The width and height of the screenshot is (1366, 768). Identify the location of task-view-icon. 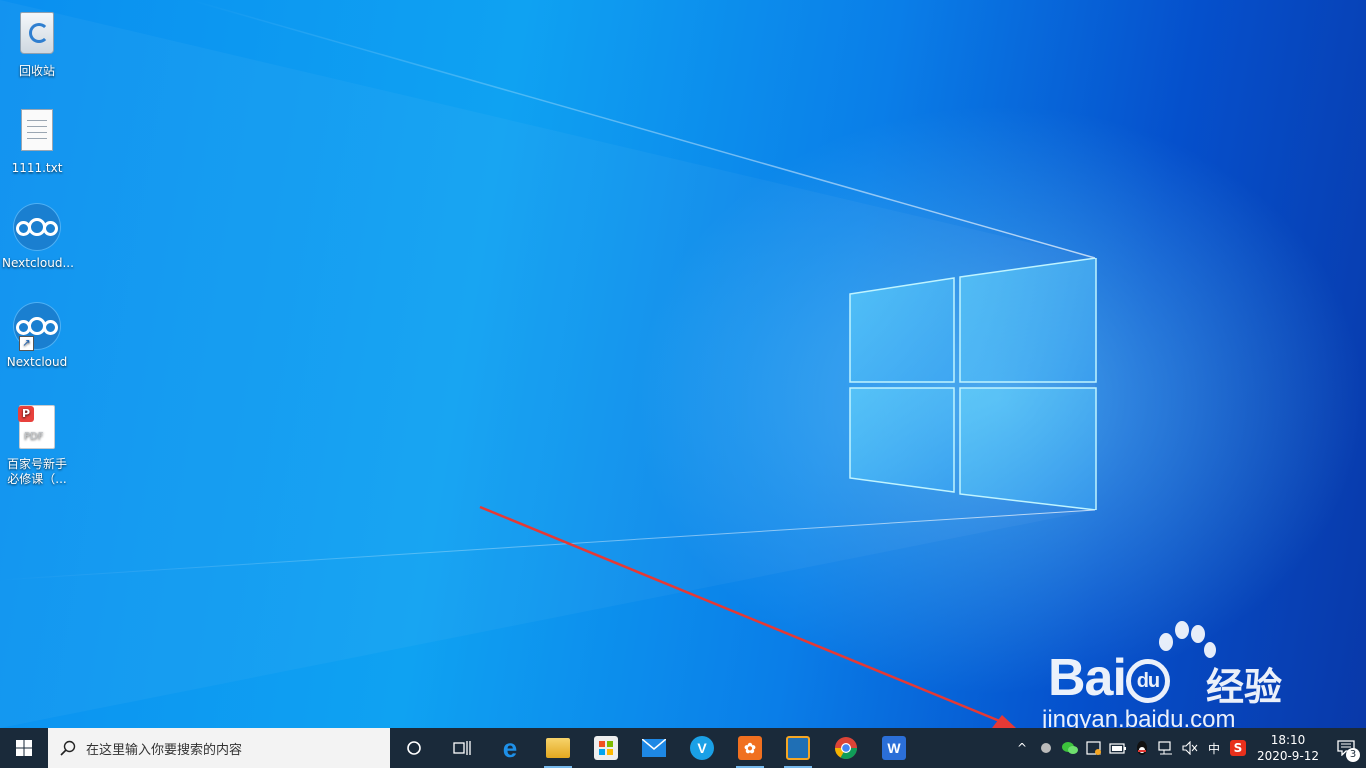
(462, 748).